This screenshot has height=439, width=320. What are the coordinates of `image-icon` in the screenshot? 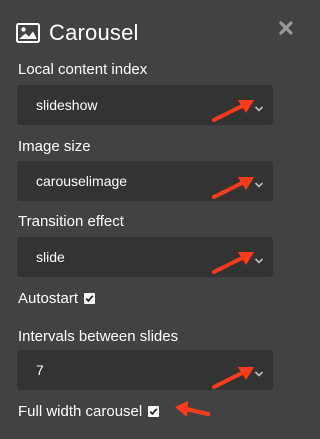 It's located at (28, 33).